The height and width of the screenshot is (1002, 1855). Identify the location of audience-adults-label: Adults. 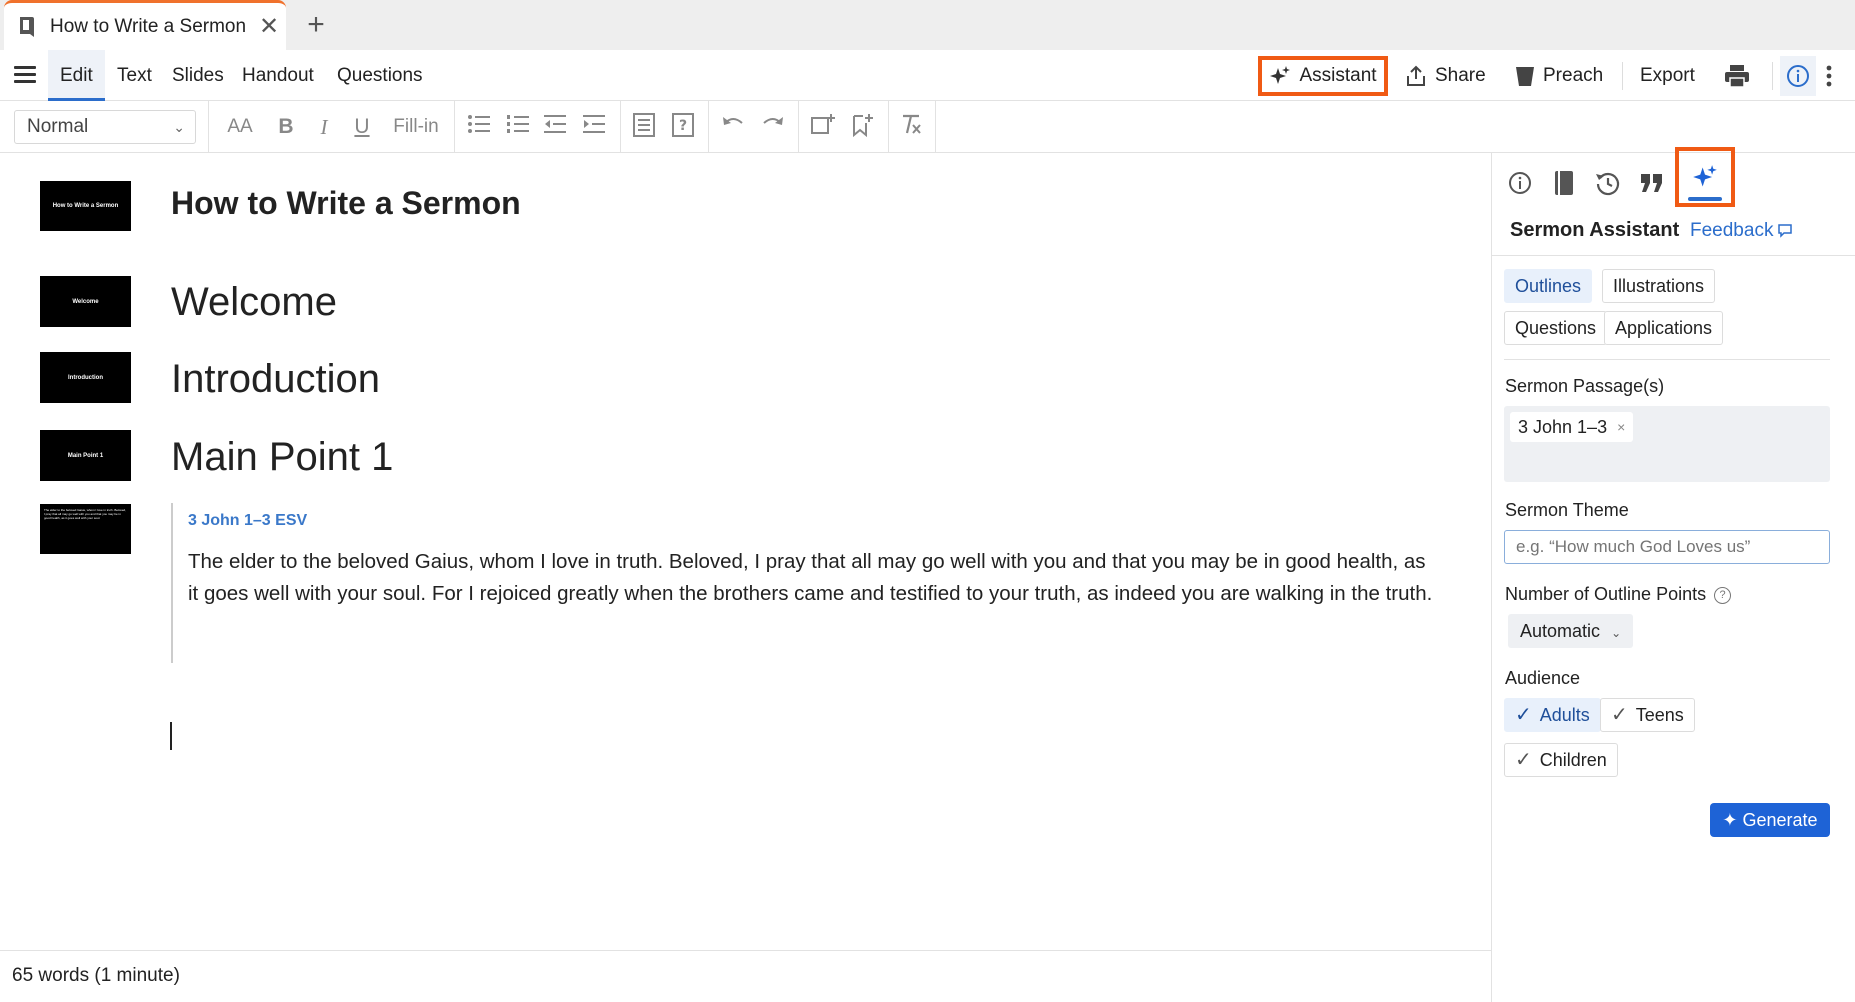
(1564, 715).